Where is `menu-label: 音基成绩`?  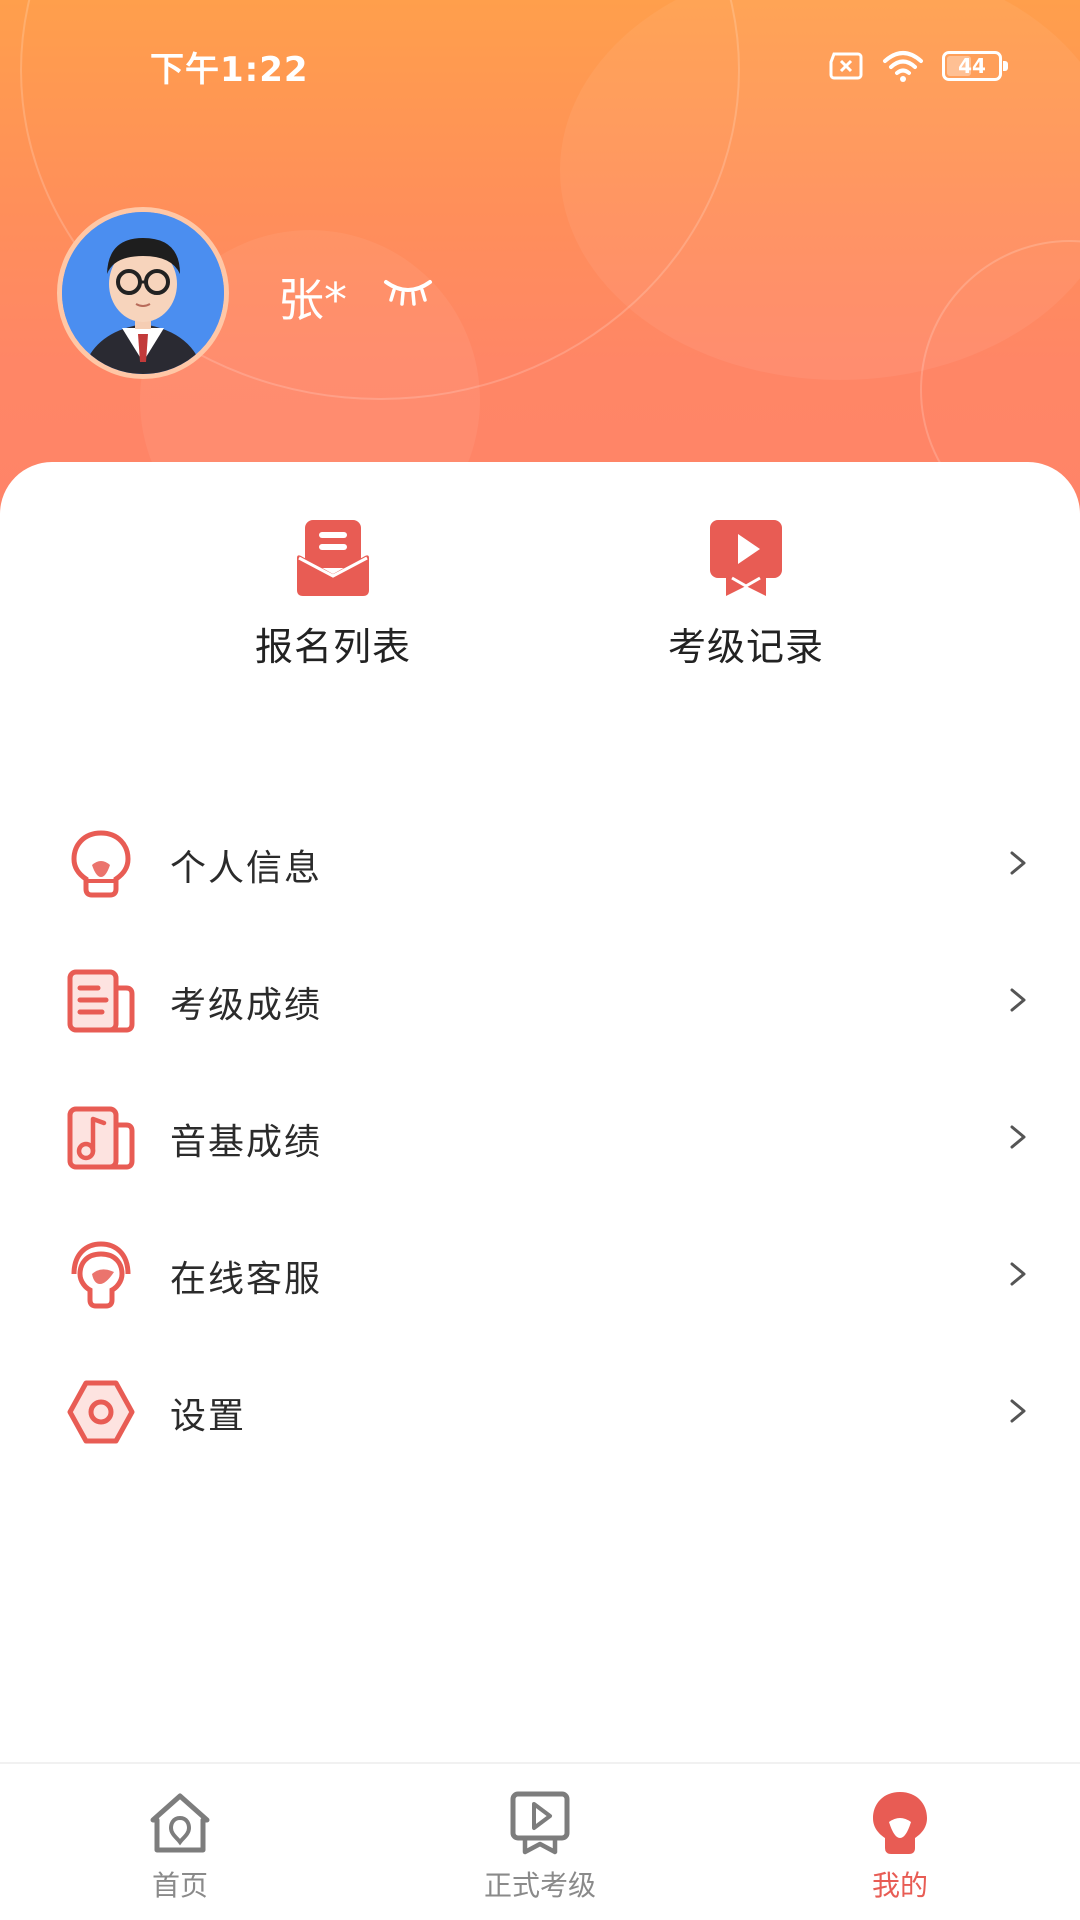
menu-label: 音基成绩 is located at coordinates (246, 1142).